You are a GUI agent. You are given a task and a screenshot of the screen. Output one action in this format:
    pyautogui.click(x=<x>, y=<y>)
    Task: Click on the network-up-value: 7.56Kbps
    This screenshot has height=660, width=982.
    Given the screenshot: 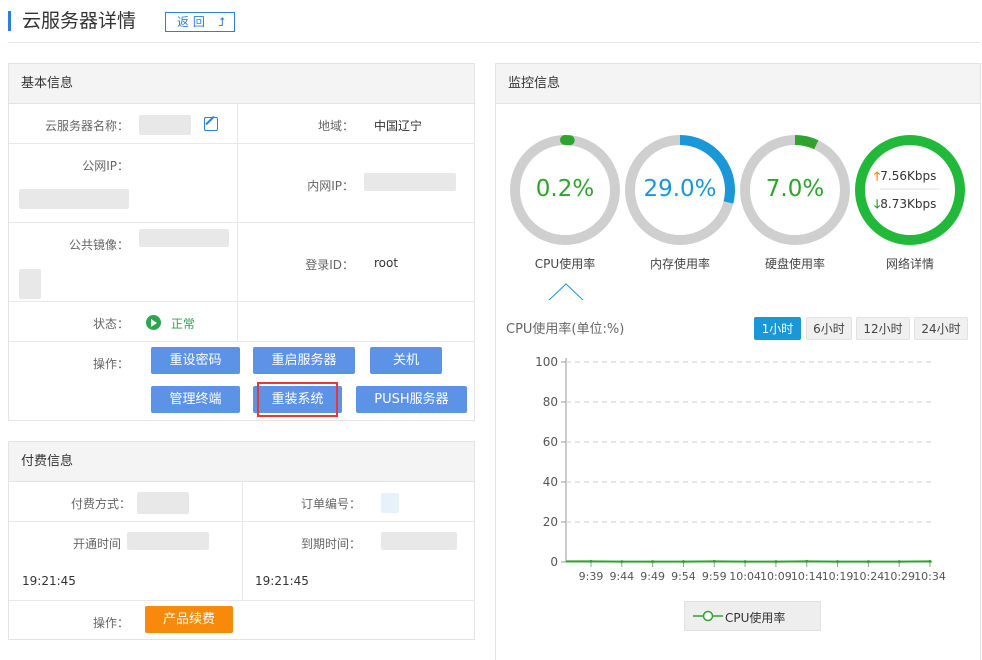 What is the action you would take?
    pyautogui.click(x=908, y=176)
    